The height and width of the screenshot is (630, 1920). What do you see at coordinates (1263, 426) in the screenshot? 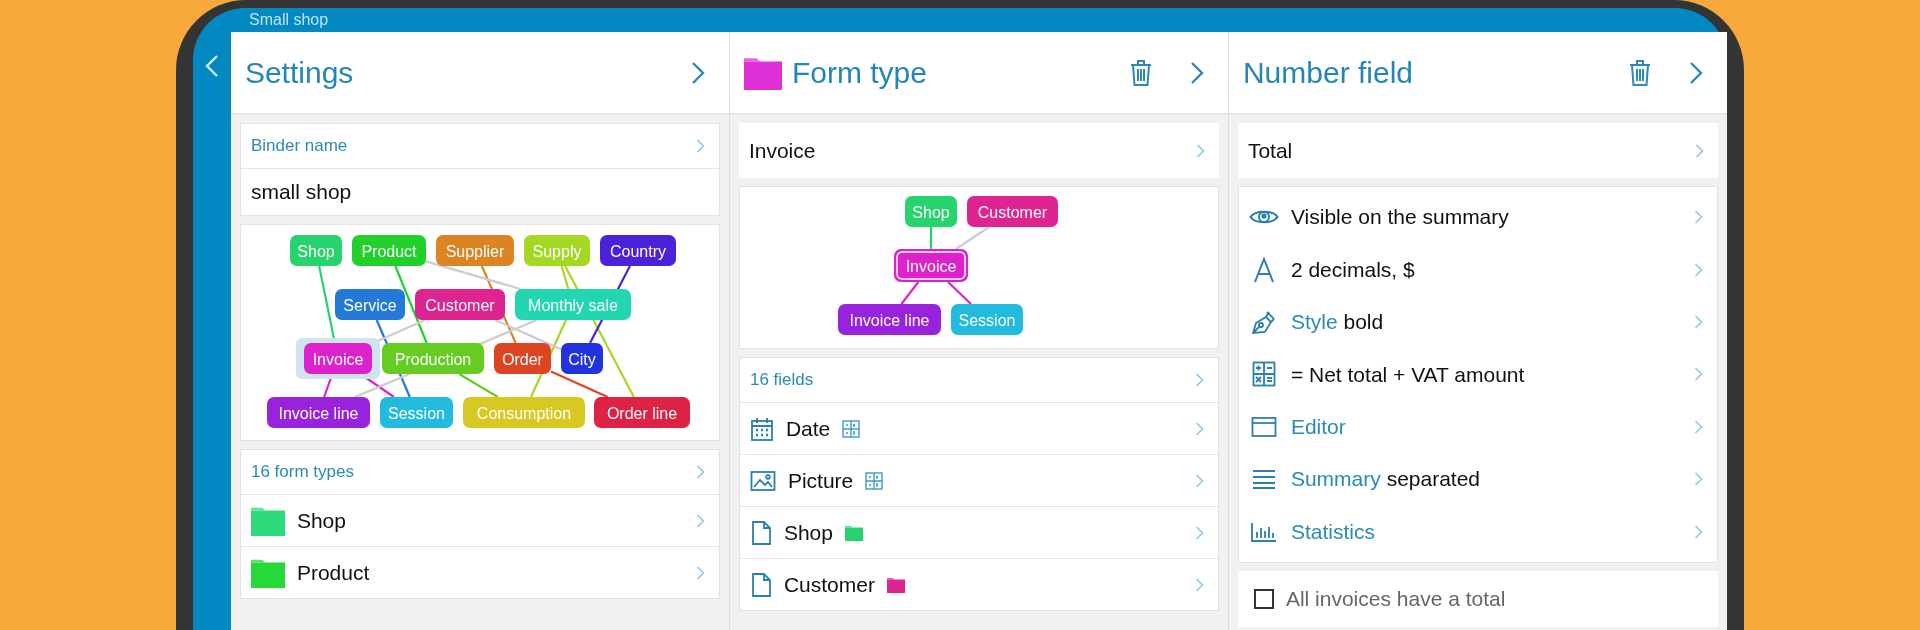
I see `window-icon` at bounding box center [1263, 426].